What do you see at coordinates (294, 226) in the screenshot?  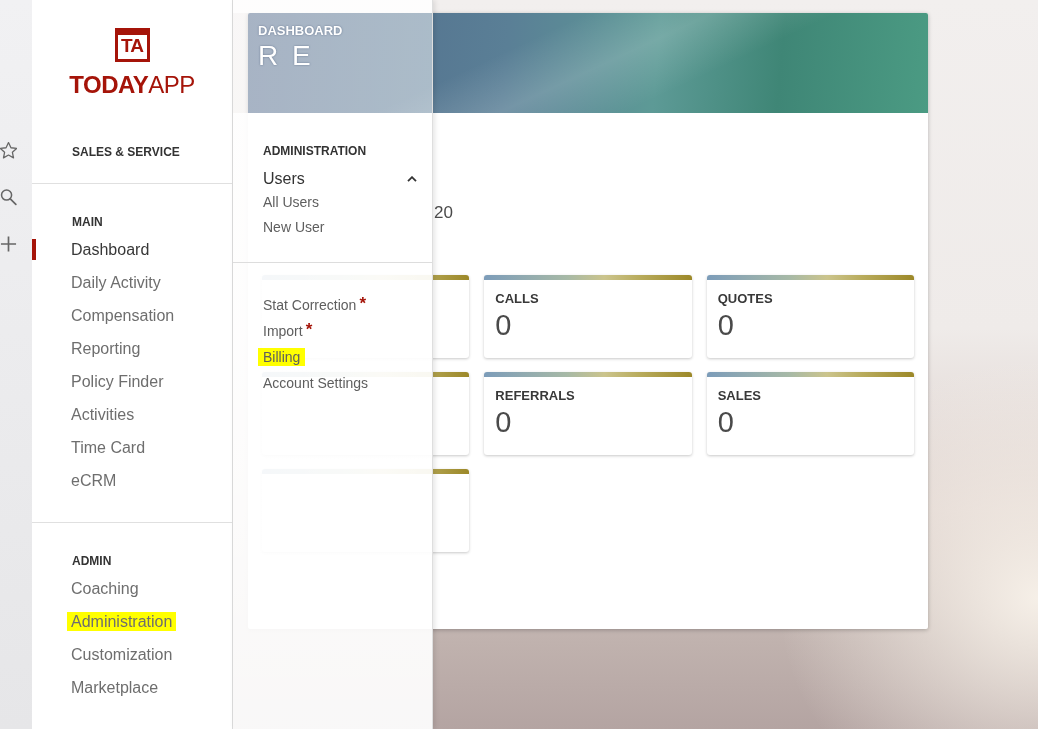 I see `submenu-item: New User` at bounding box center [294, 226].